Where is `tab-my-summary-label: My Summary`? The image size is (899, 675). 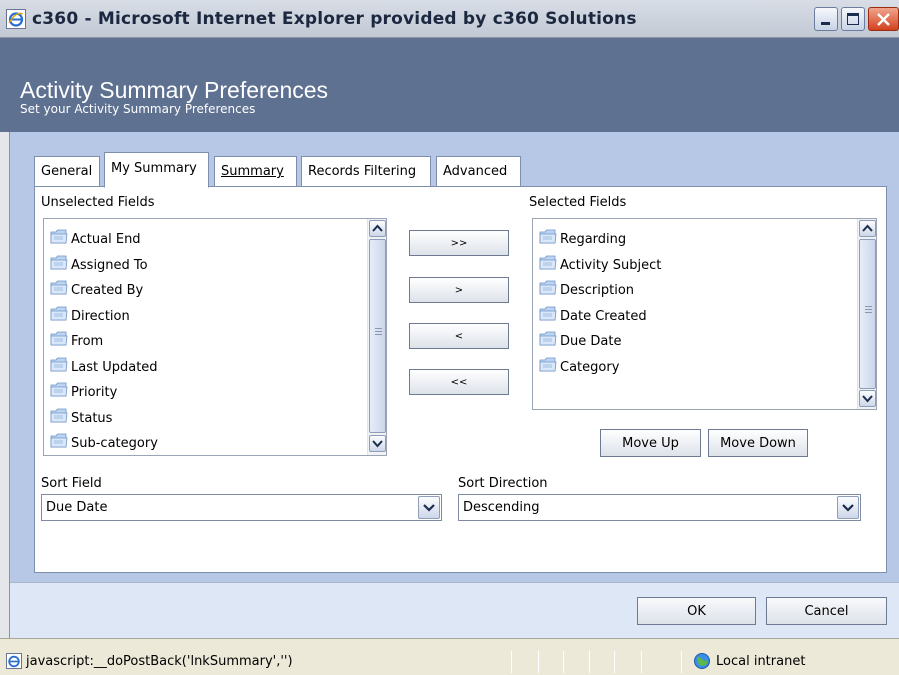 tab-my-summary-label: My Summary is located at coordinates (154, 168).